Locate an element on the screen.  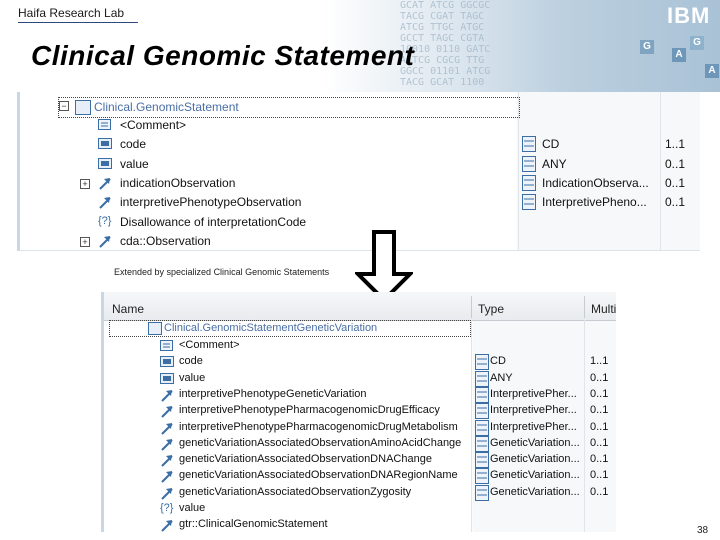
row-name: cda::Observation is located at coordinates (165, 240).